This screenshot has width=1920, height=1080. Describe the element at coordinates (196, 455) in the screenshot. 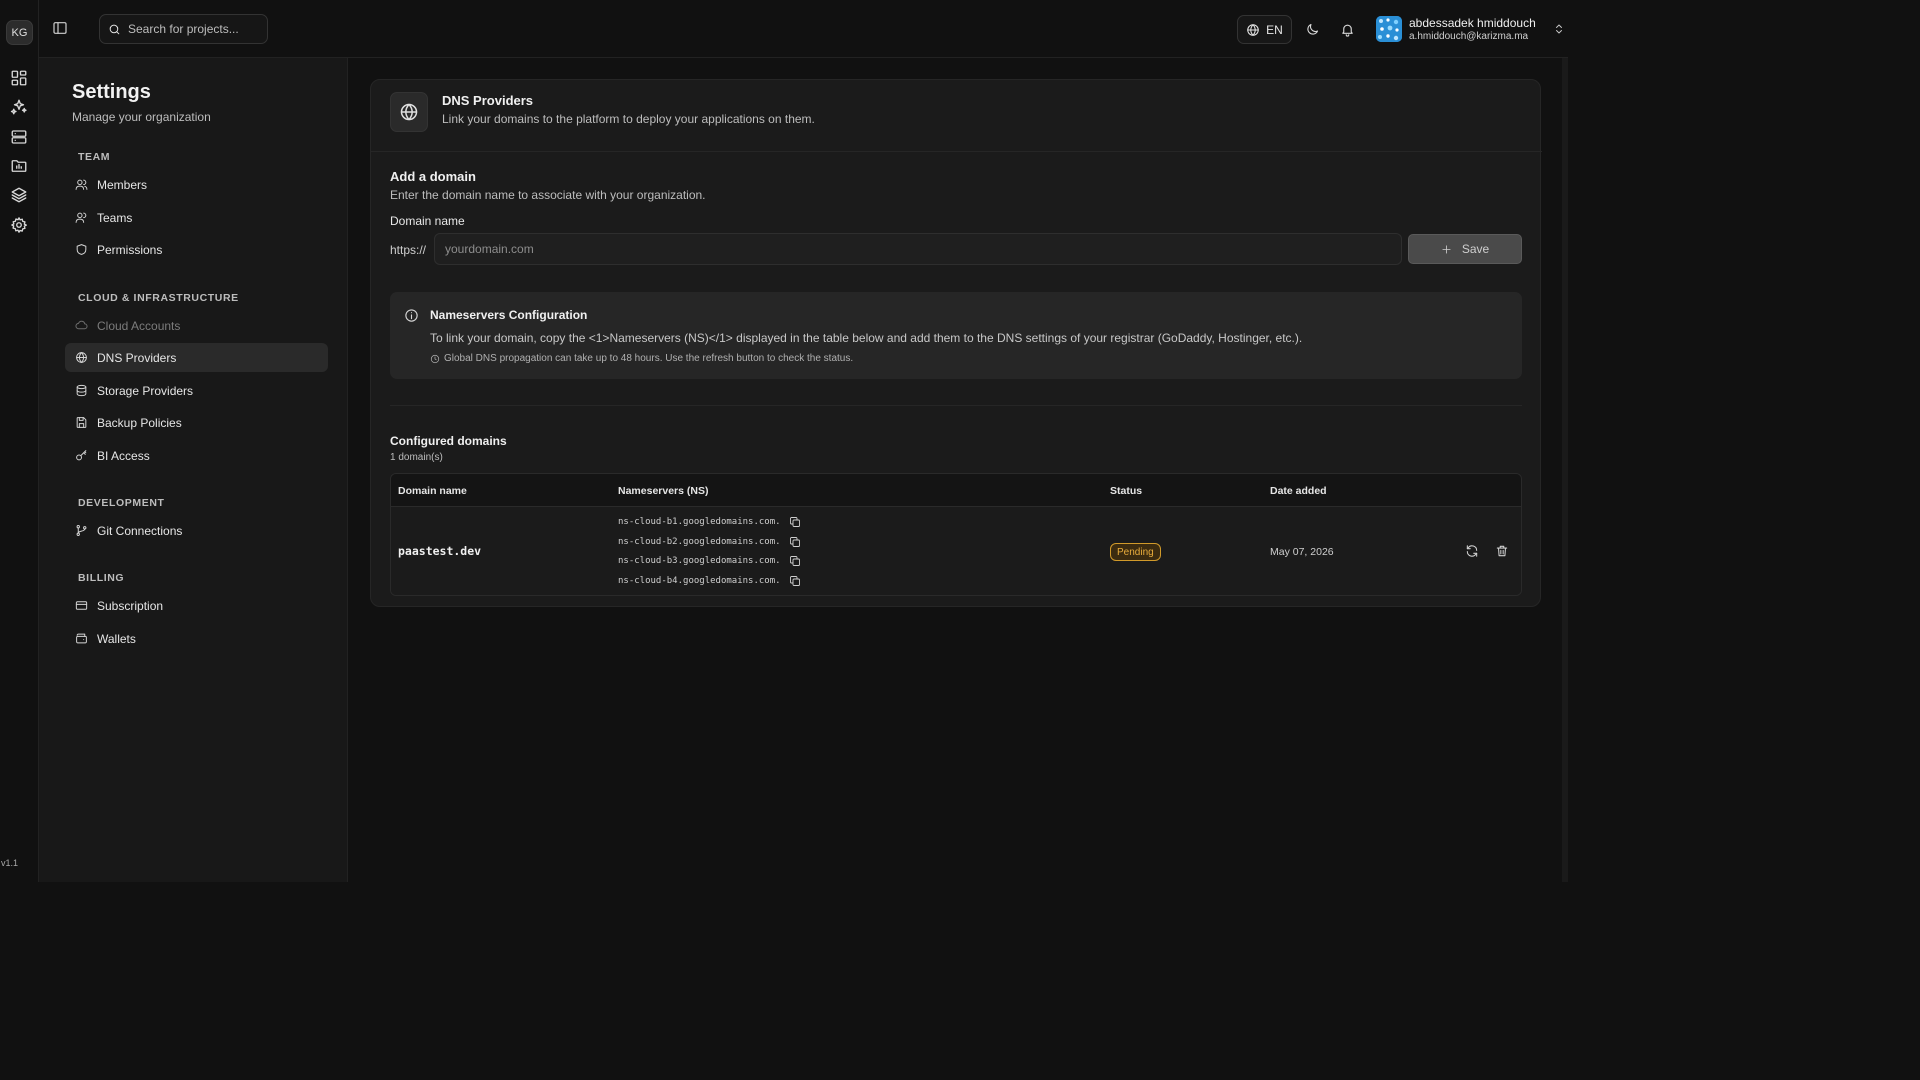

I see `sidebar-item-bi-access: BI Access` at that location.